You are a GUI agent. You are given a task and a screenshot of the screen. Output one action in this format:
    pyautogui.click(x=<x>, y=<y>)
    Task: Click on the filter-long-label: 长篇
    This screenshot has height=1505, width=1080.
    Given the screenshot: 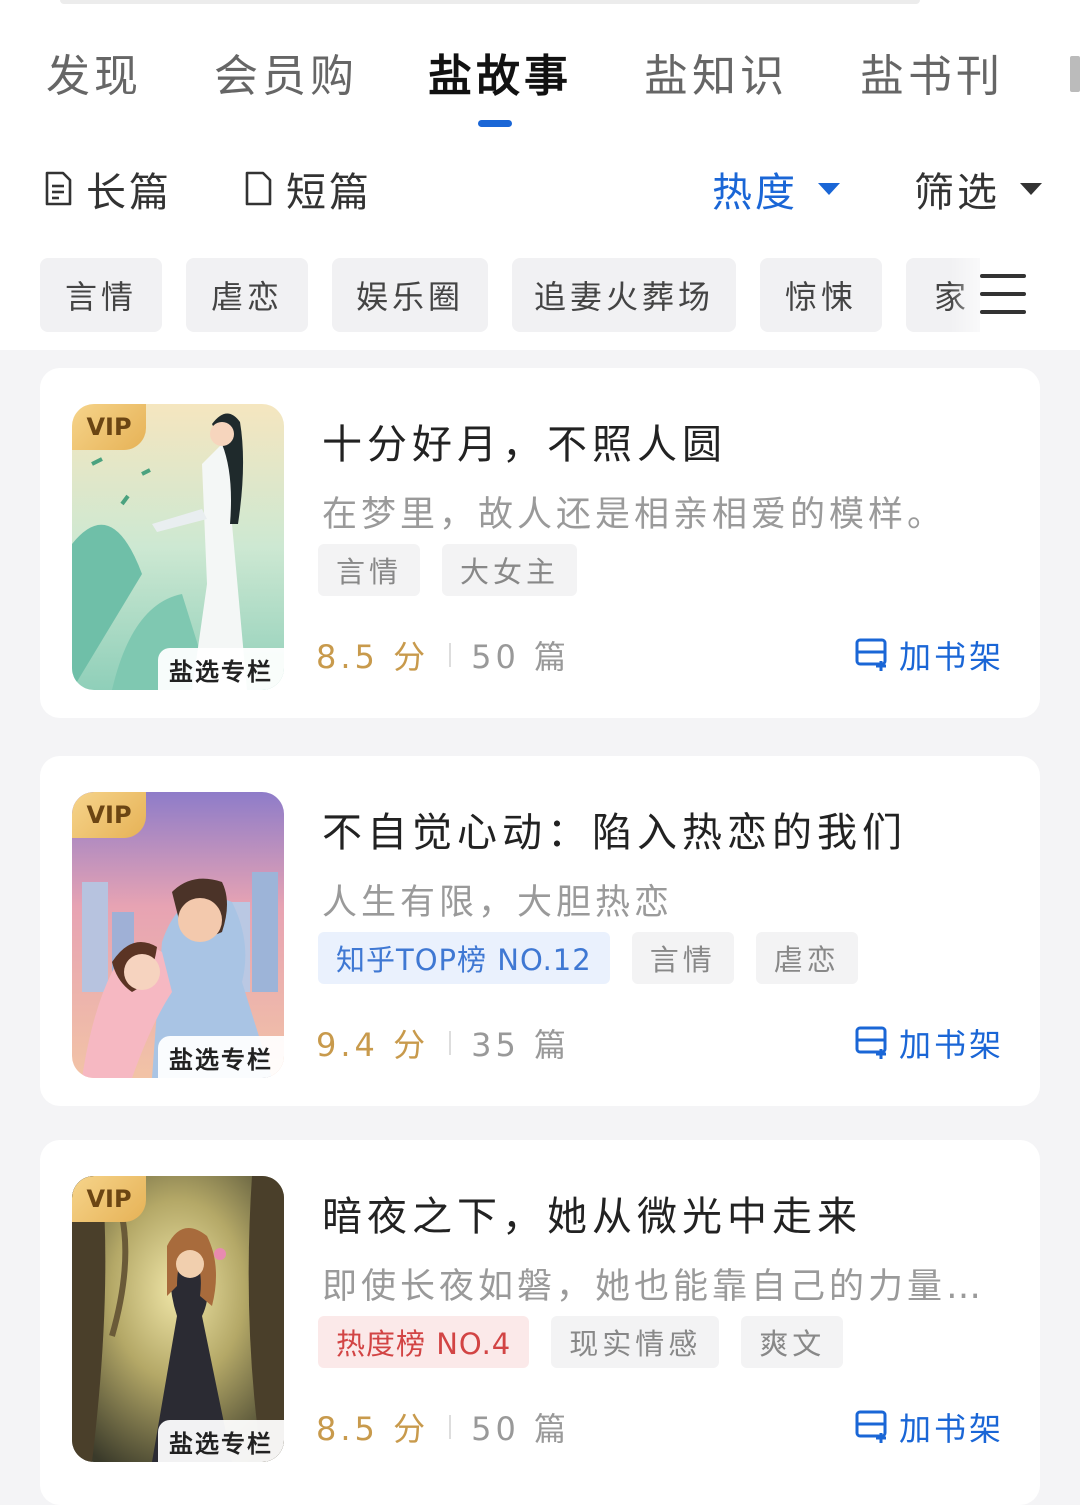 What is the action you would take?
    pyautogui.click(x=129, y=193)
    